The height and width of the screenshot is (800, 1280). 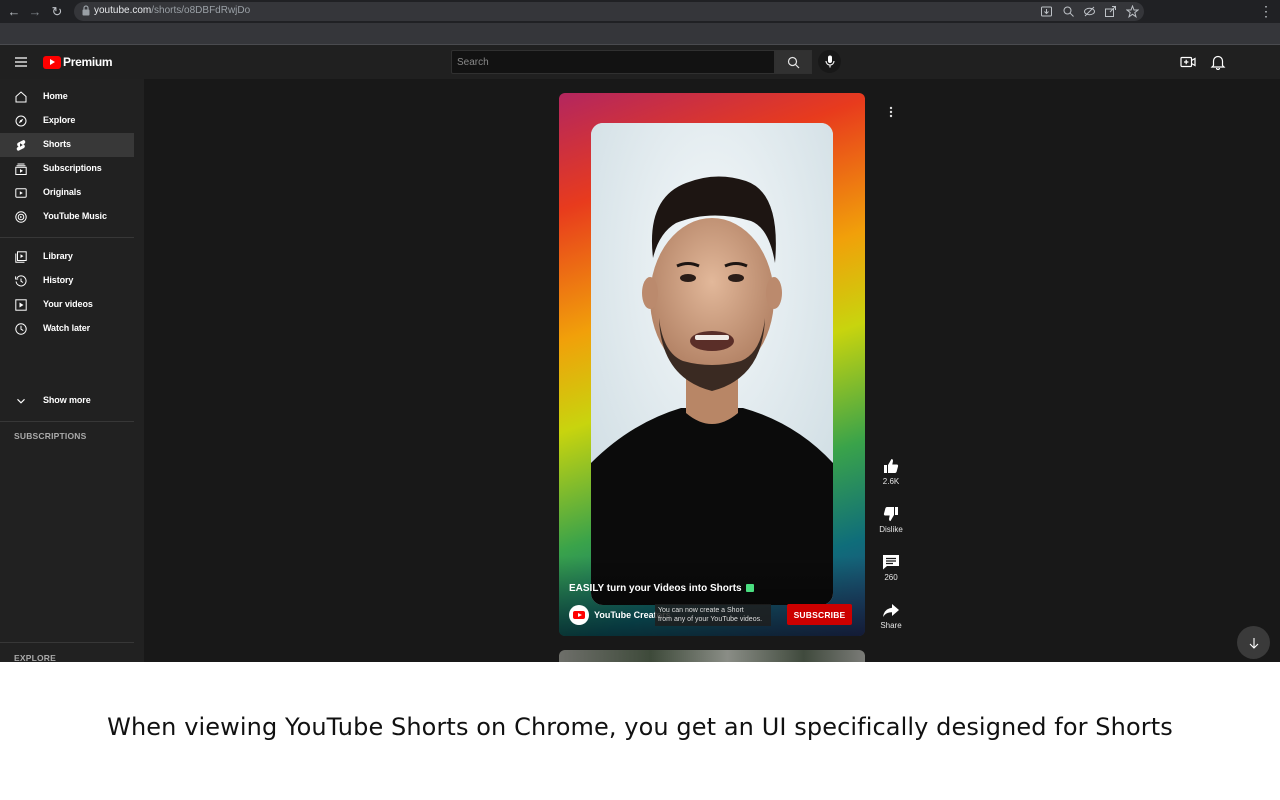 I want to click on notifications-bell-icon, so click(x=1218, y=62).